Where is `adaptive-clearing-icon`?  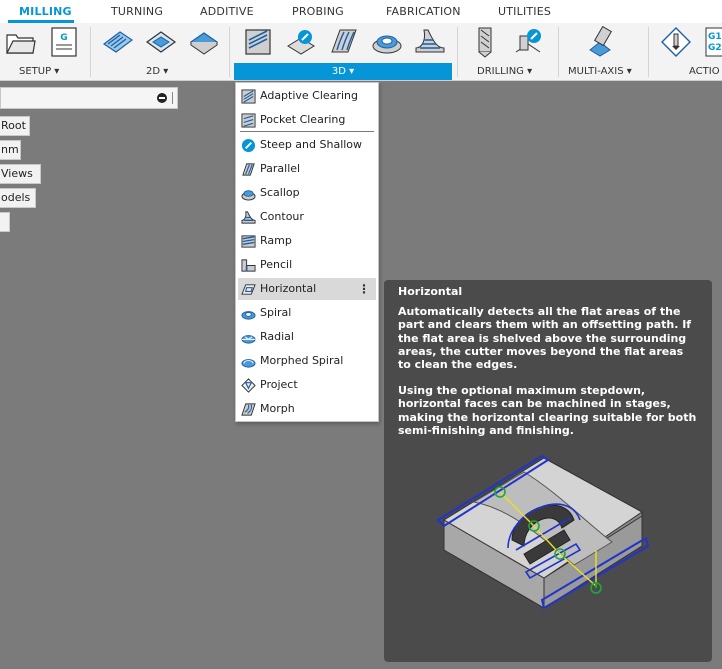 adaptive-clearing-icon is located at coordinates (248, 96).